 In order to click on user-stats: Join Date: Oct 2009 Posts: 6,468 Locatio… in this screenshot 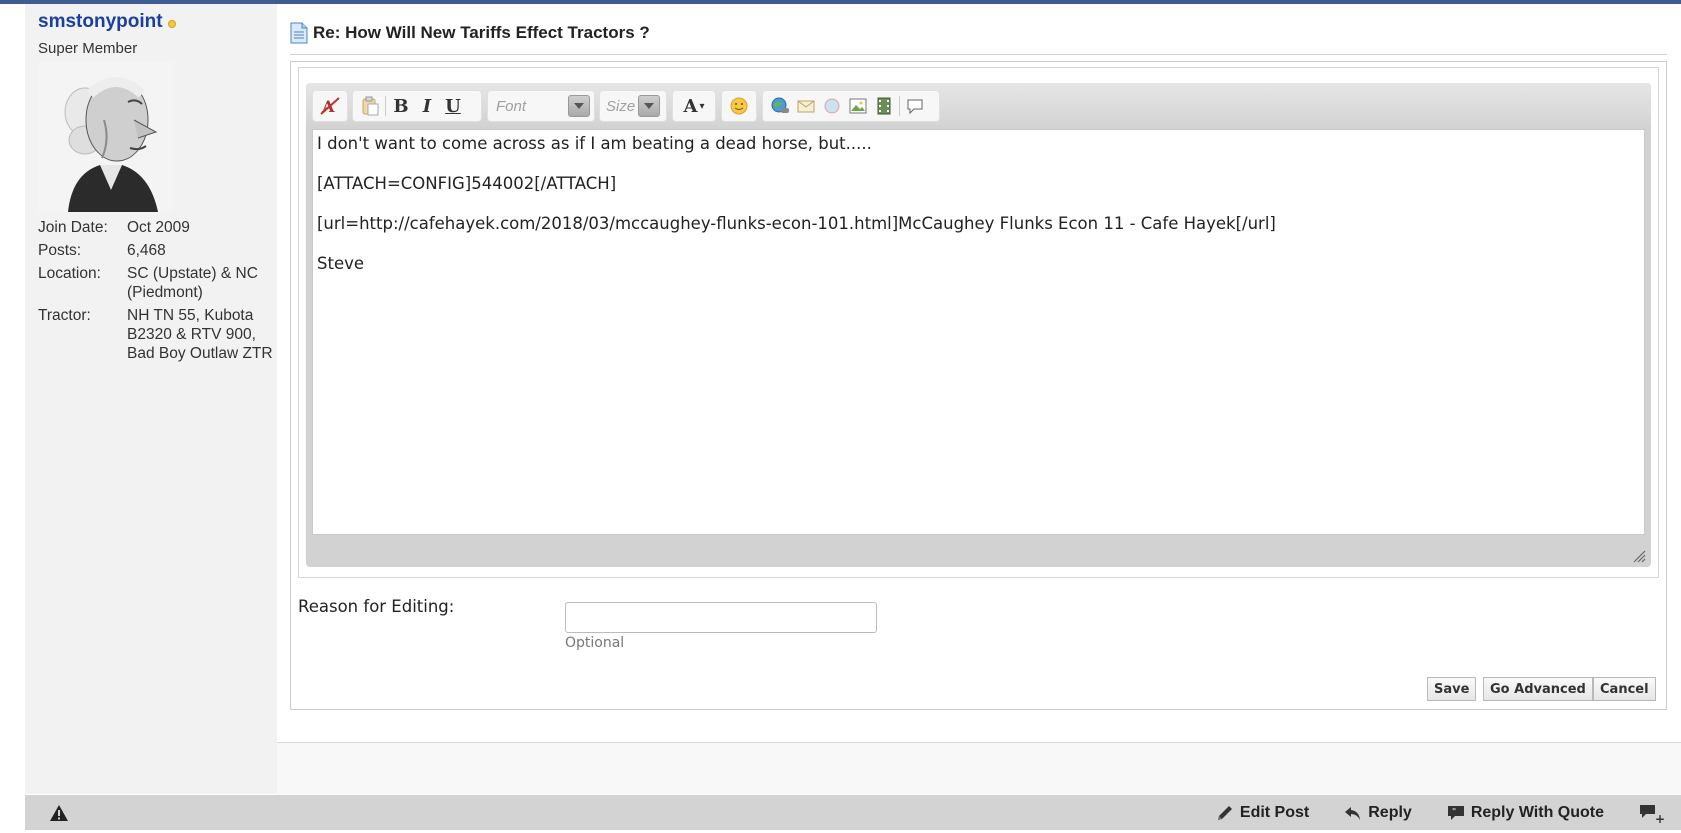, I will do `click(155, 292)`.